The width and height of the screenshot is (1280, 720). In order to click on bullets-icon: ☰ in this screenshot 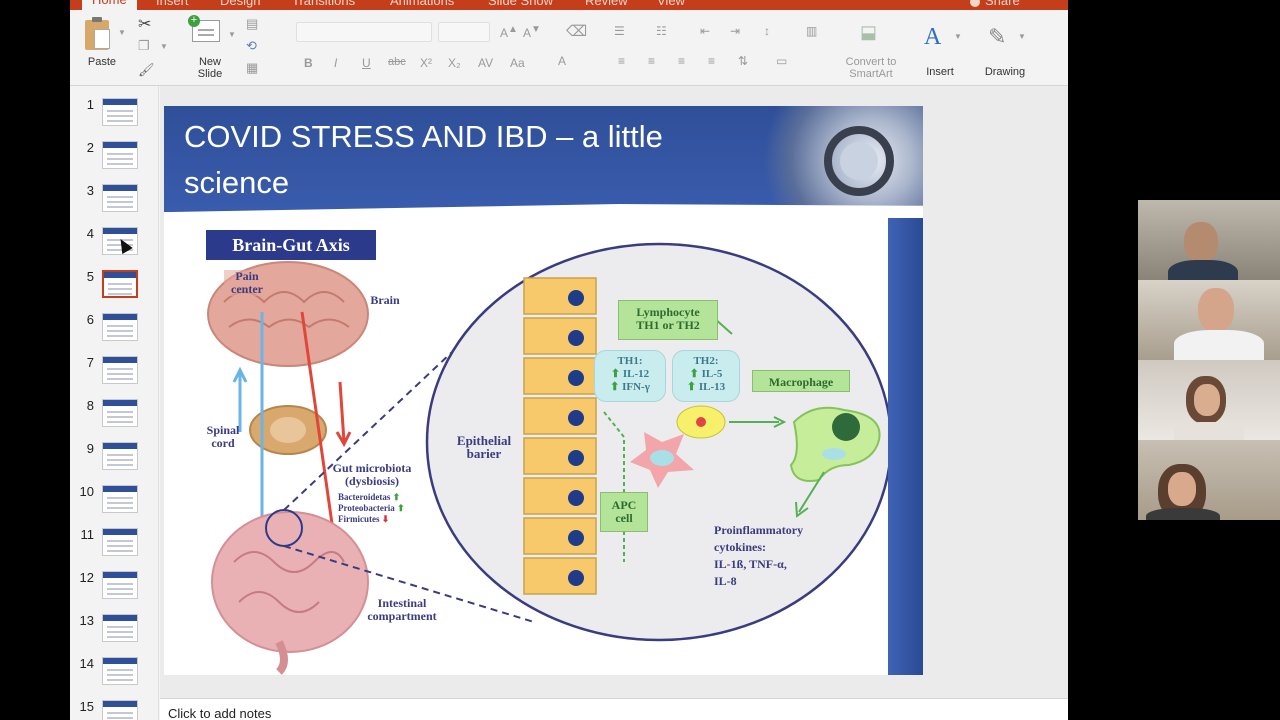, I will do `click(619, 31)`.